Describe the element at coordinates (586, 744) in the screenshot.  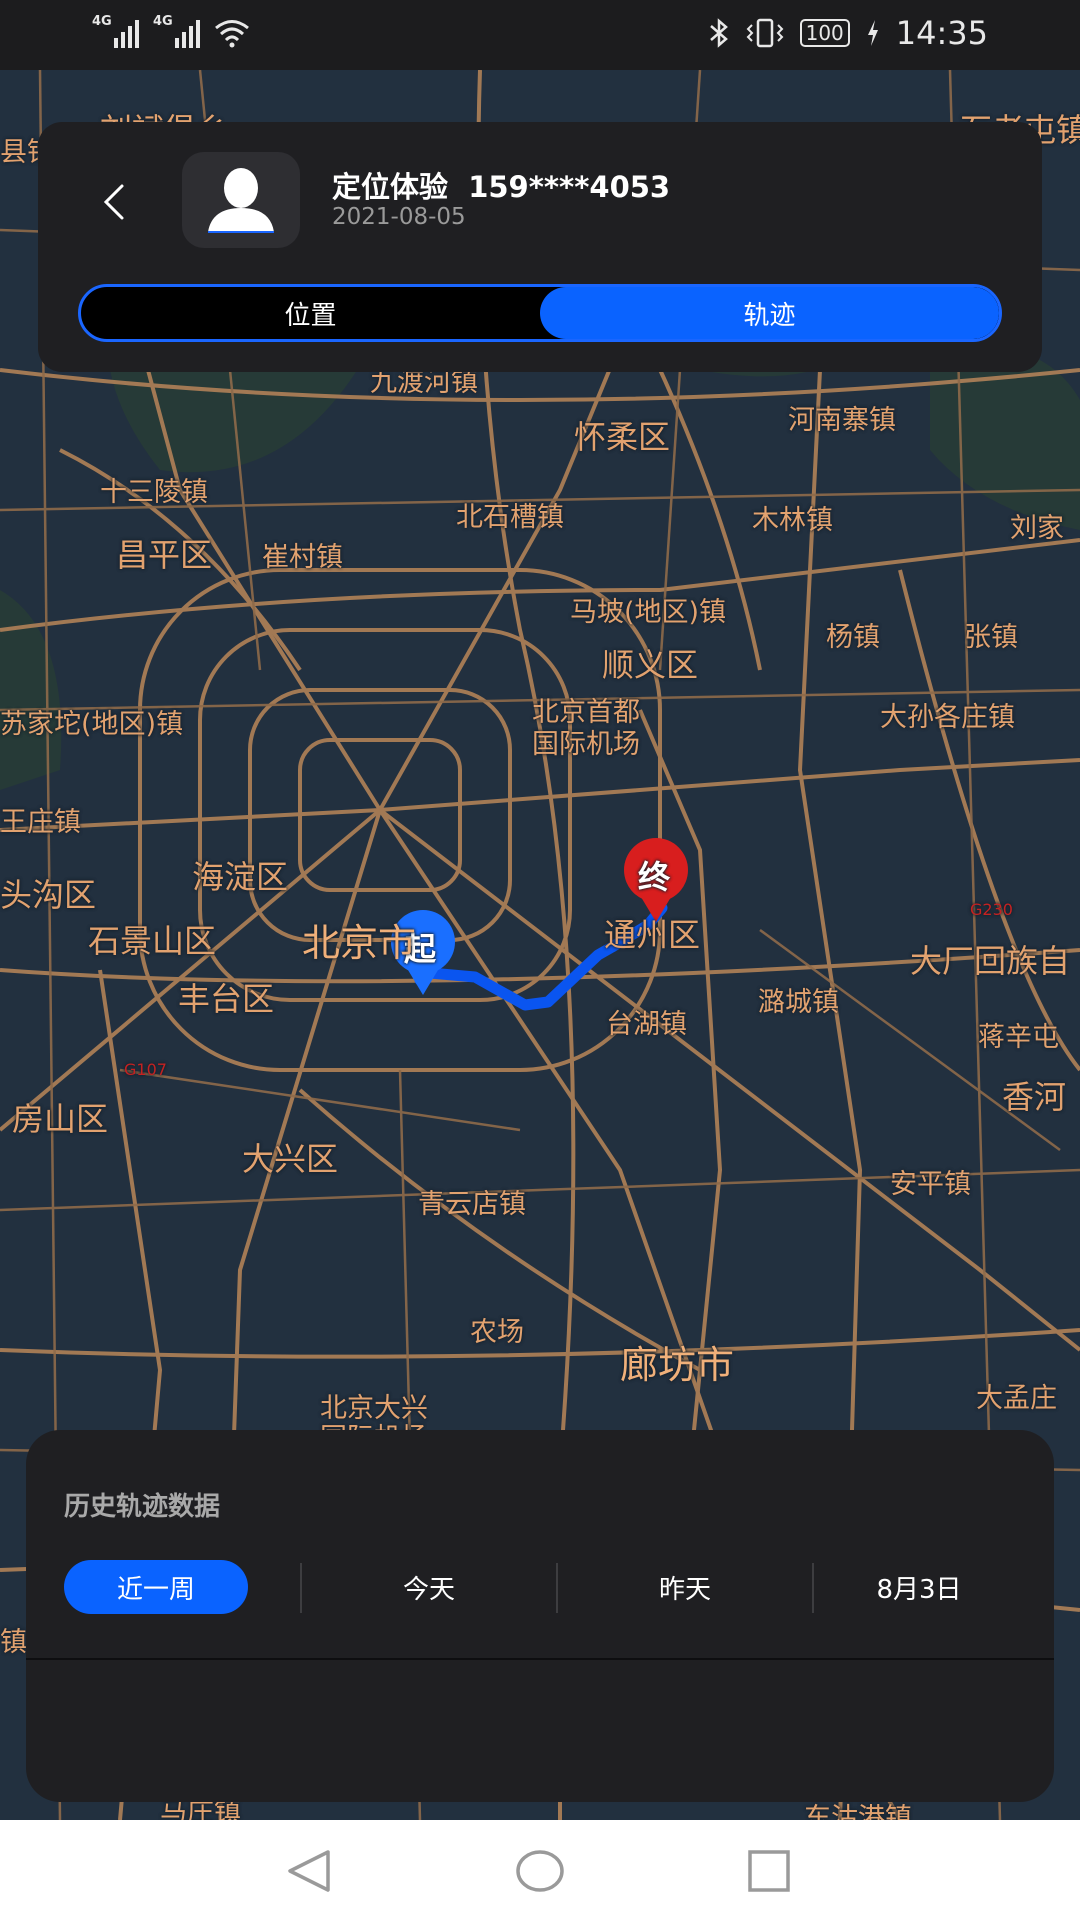
I see `map-label: 国际机场` at that location.